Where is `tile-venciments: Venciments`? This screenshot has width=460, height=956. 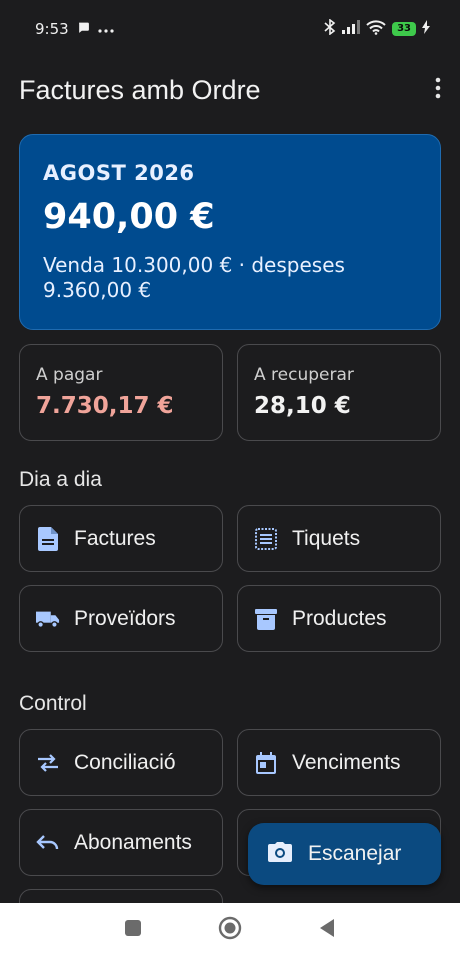 tile-venciments: Venciments is located at coordinates (339, 762).